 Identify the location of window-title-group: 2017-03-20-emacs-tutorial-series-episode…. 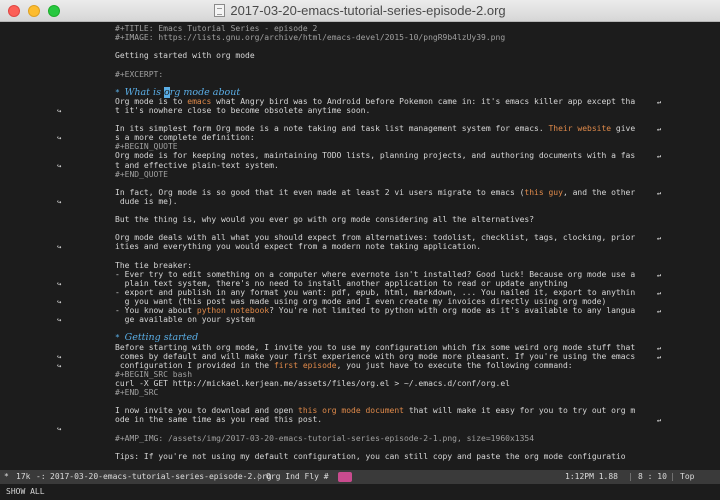
(360, 10).